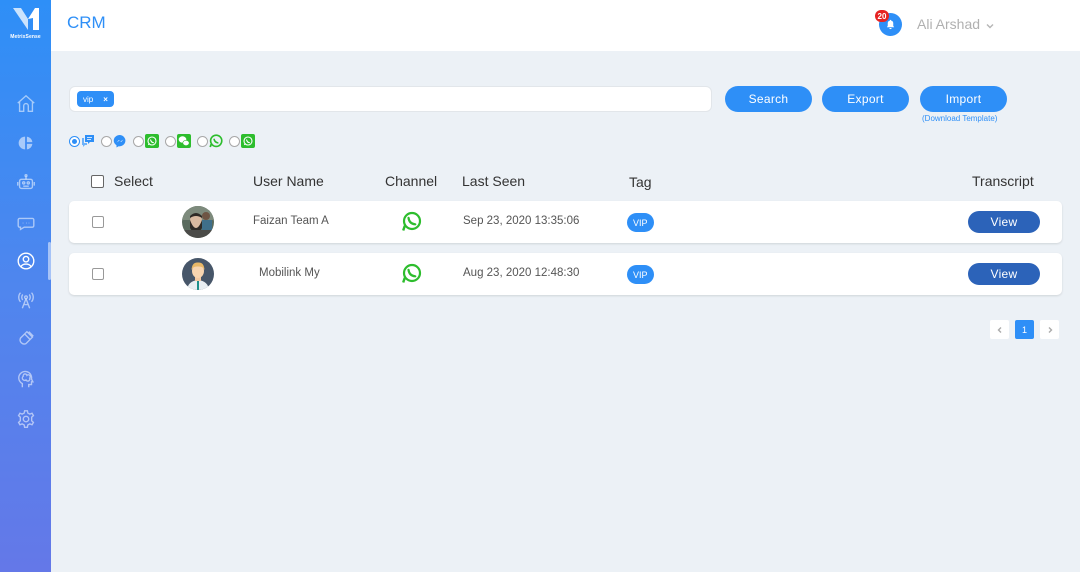 The height and width of the screenshot is (572, 1080). Describe the element at coordinates (640, 182) in the screenshot. I see `column-header-tag: Tag` at that location.